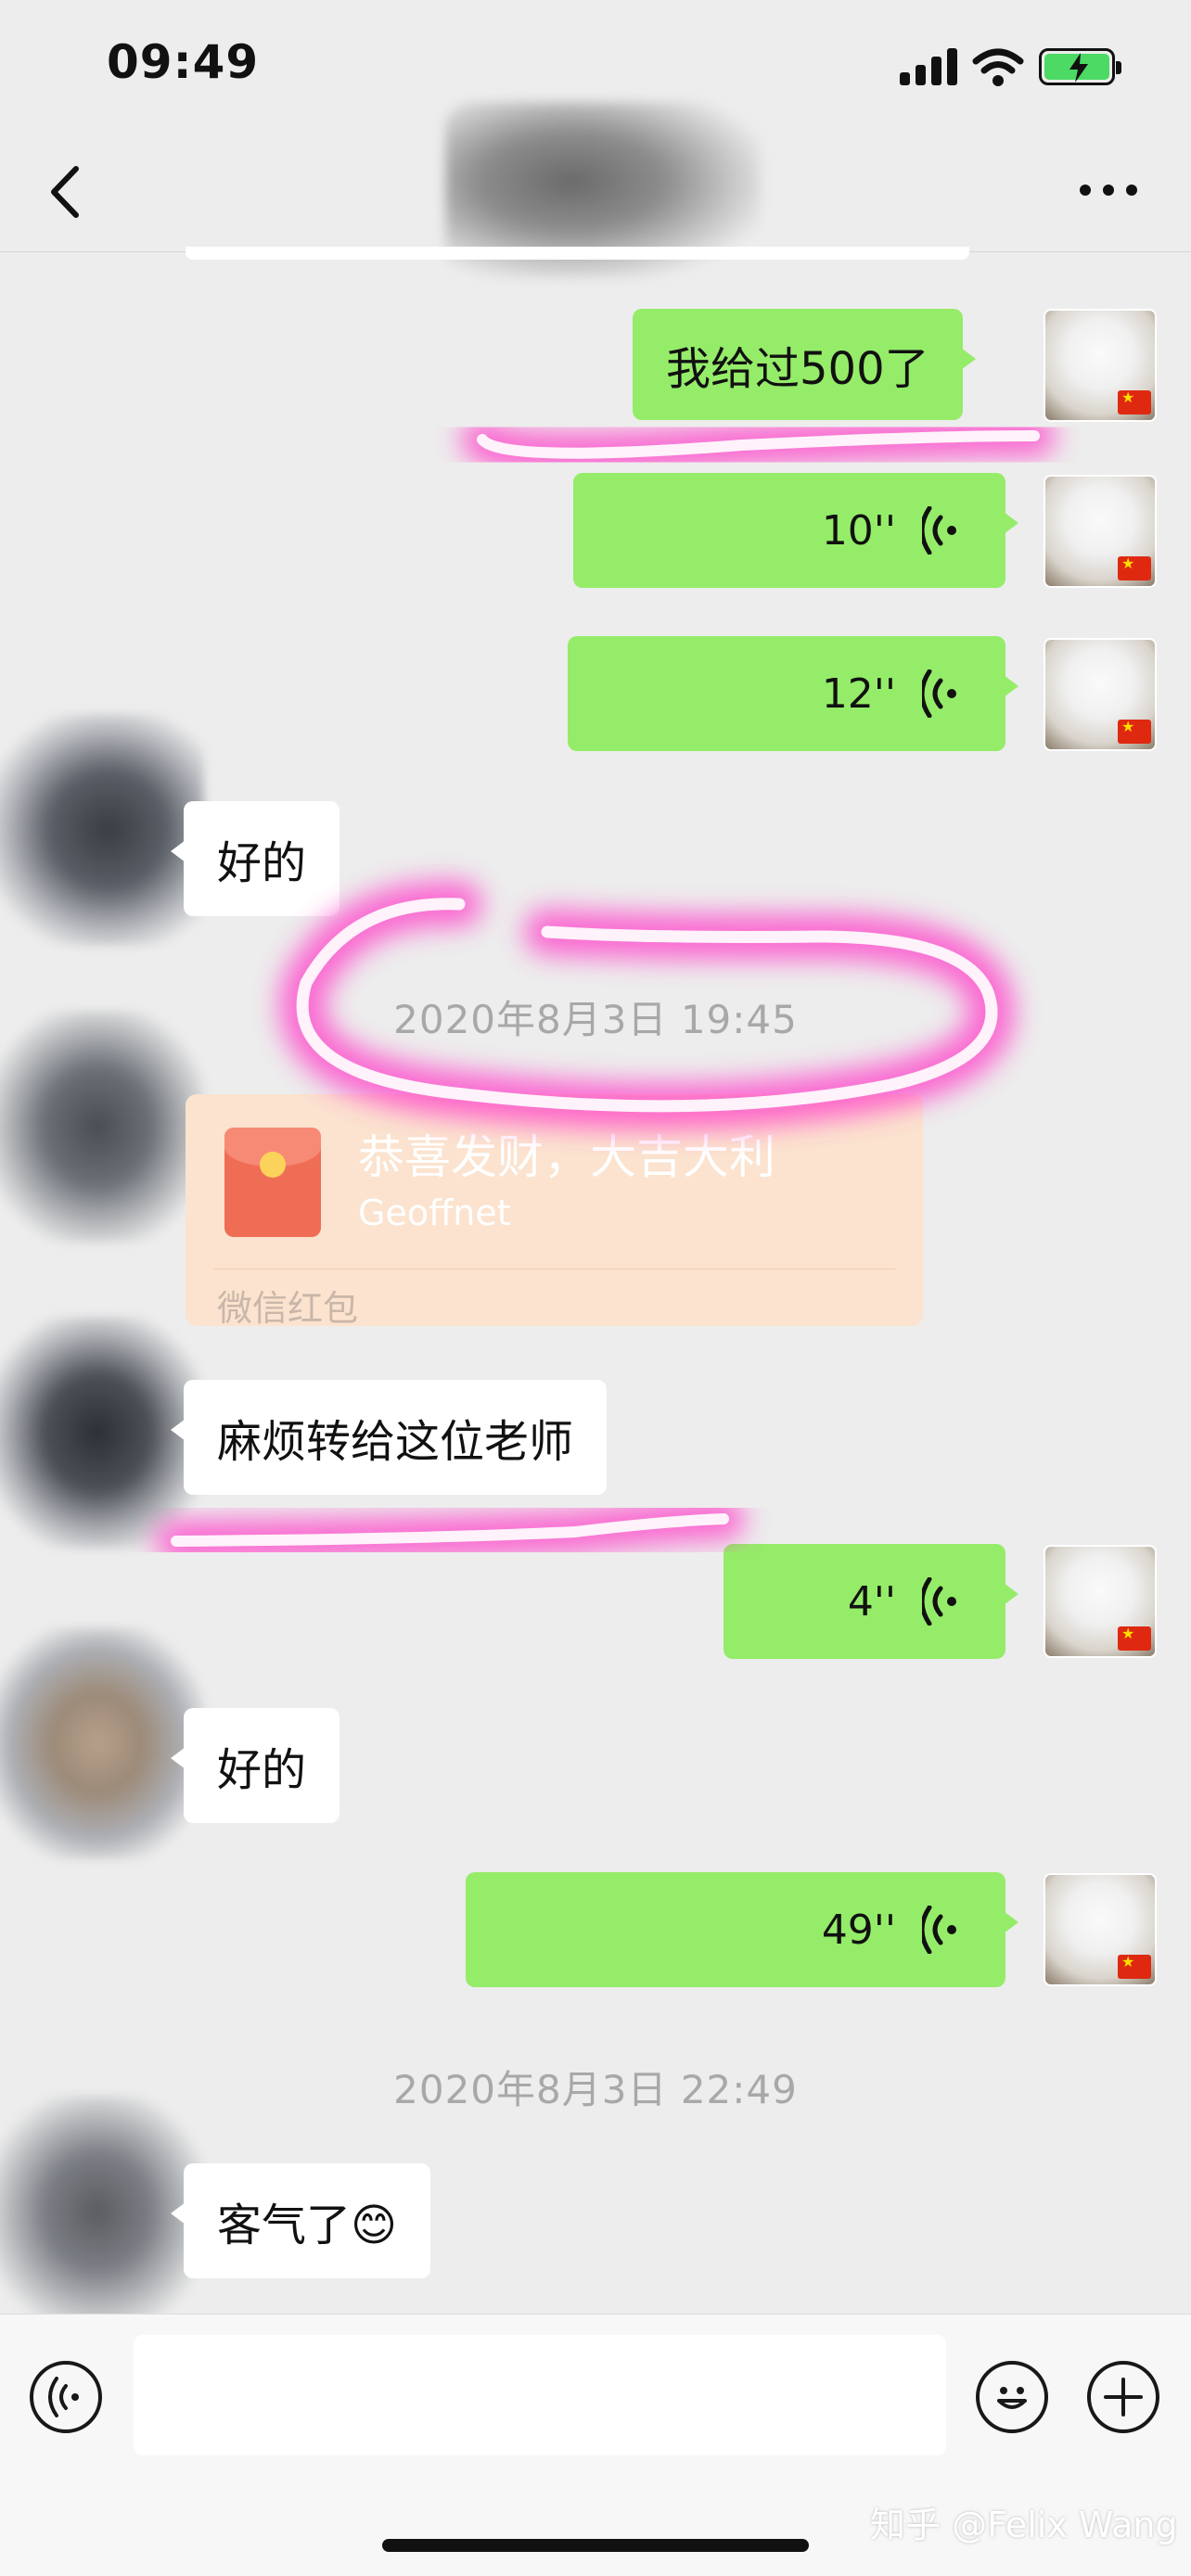  I want to click on message-text: 麻烦转给这位老师, so click(395, 1442).